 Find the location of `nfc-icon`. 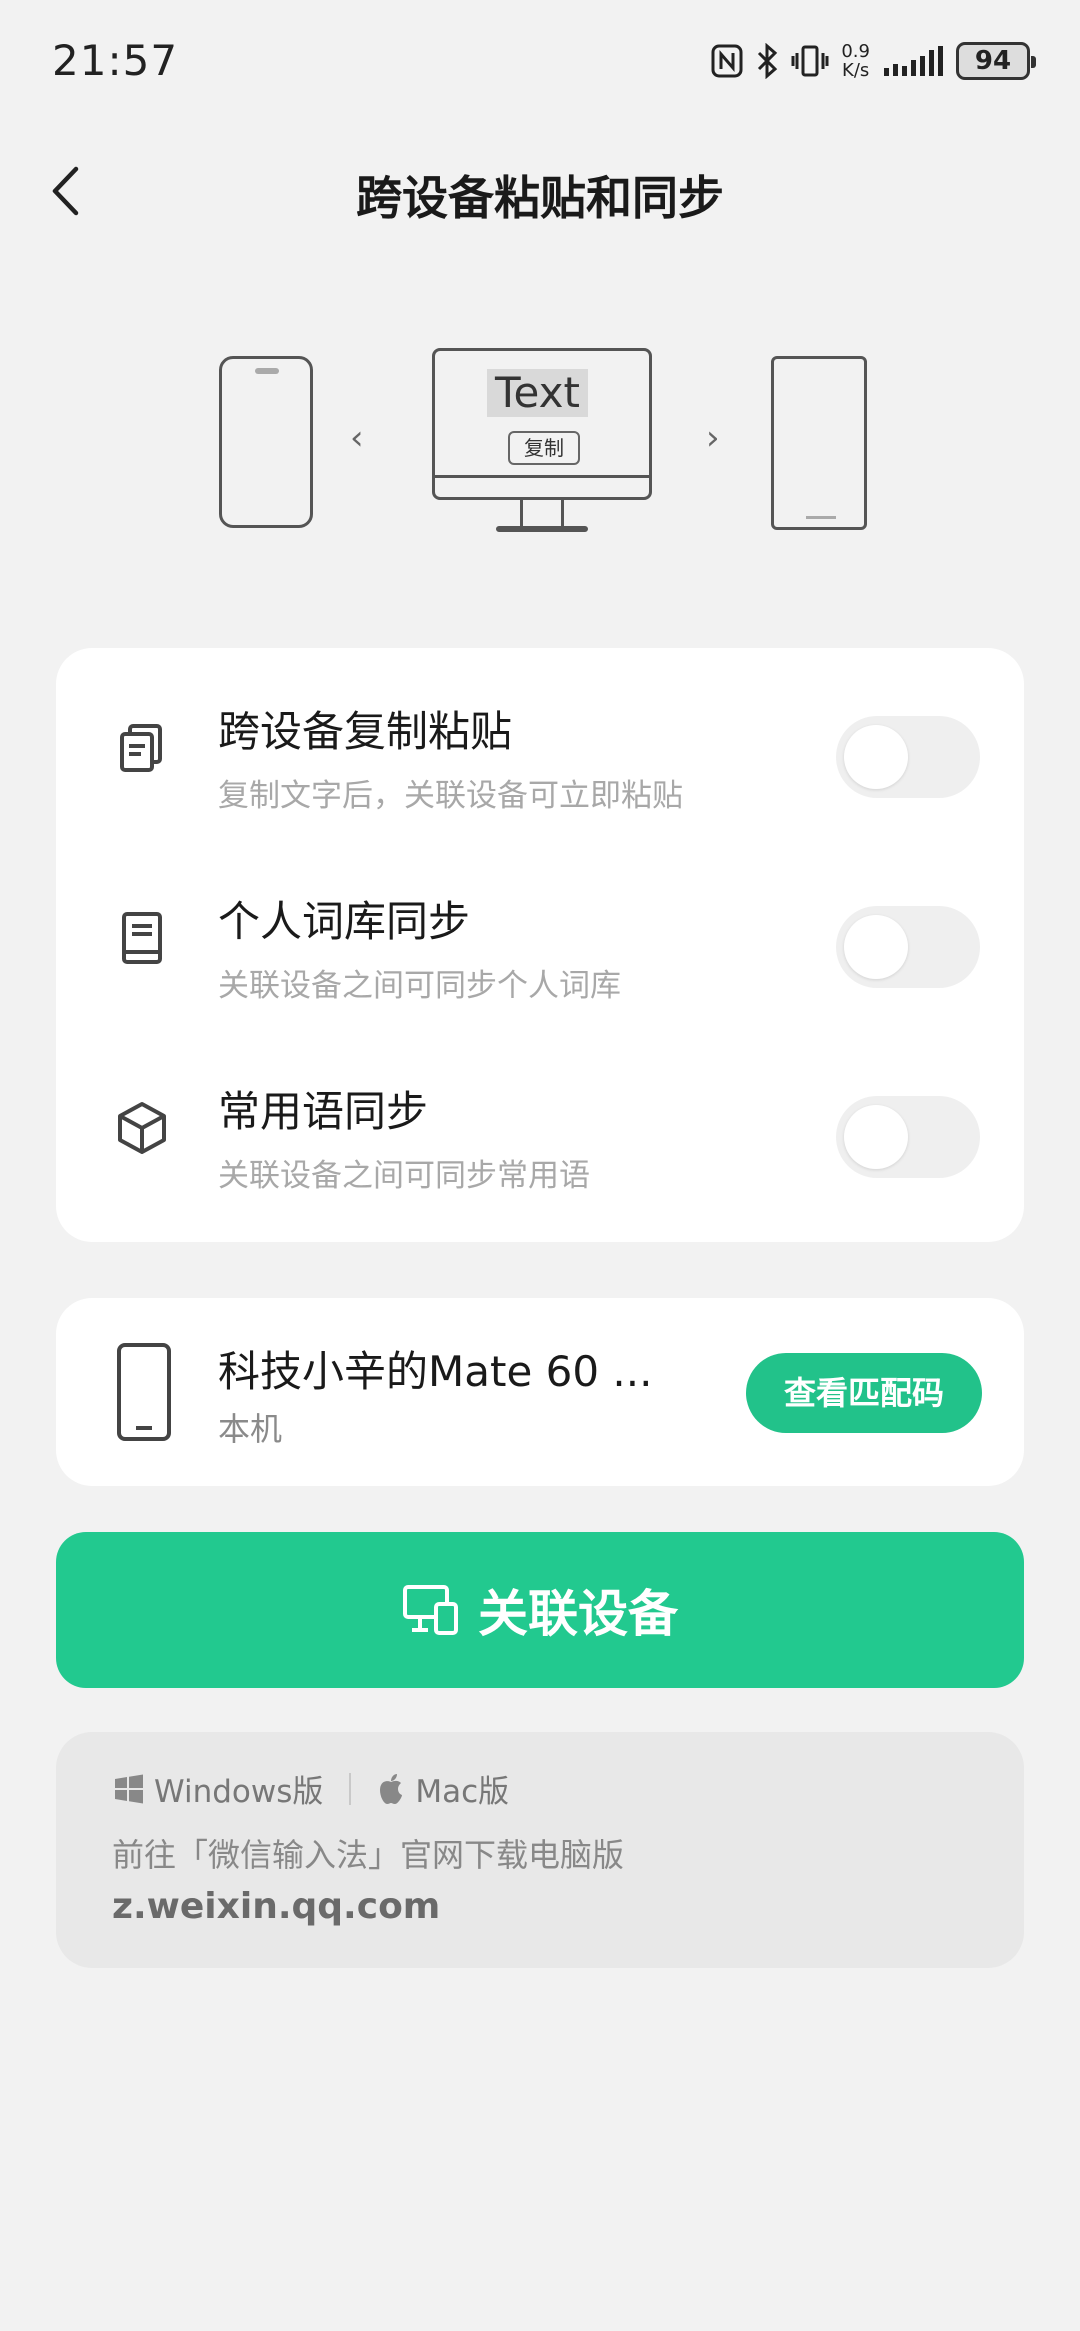

nfc-icon is located at coordinates (727, 61).